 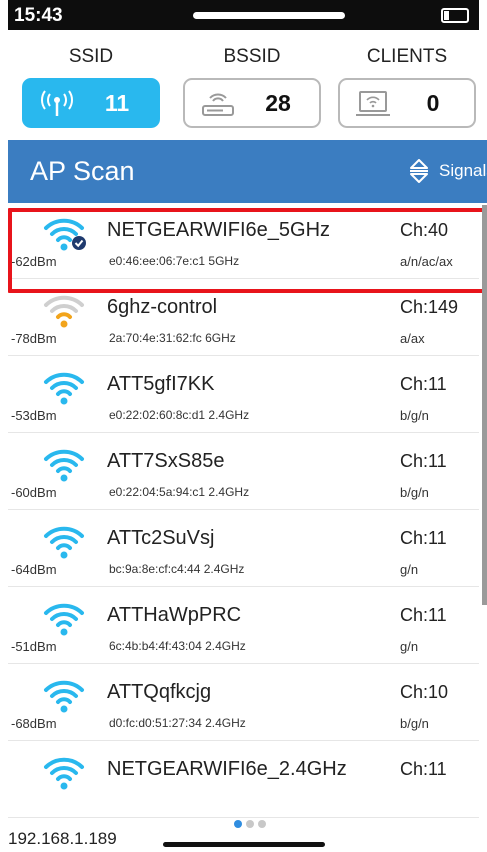 What do you see at coordinates (161, 538) in the screenshot?
I see `ssid-name: ATTc2SuVsj` at bounding box center [161, 538].